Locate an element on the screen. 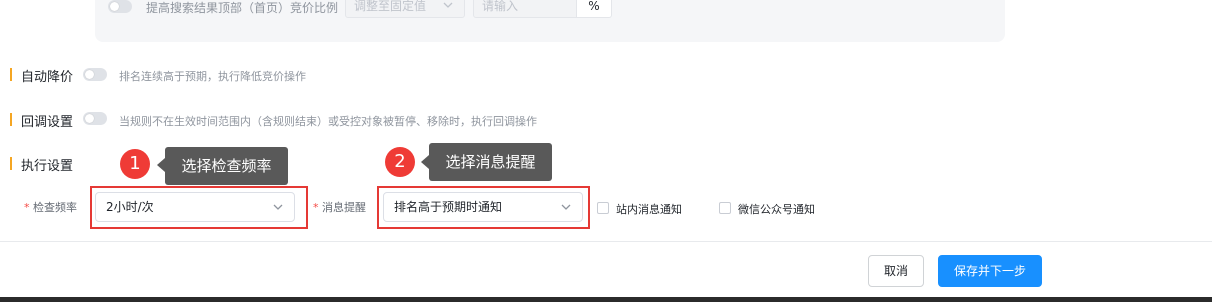  auto-reduce-title: 自动降价 is located at coordinates (47, 77).